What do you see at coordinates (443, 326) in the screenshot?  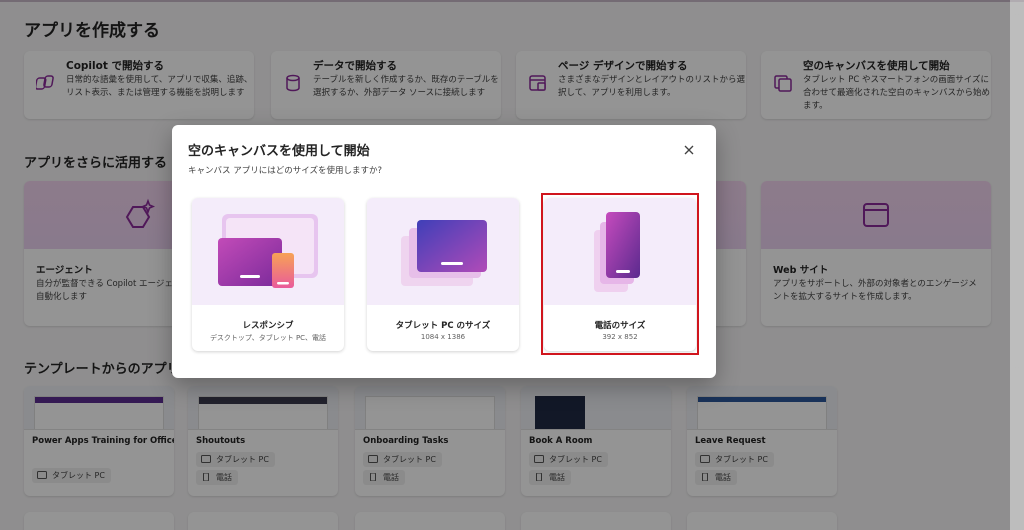 I see `option-name: タブレット PC のサイズ` at bounding box center [443, 326].